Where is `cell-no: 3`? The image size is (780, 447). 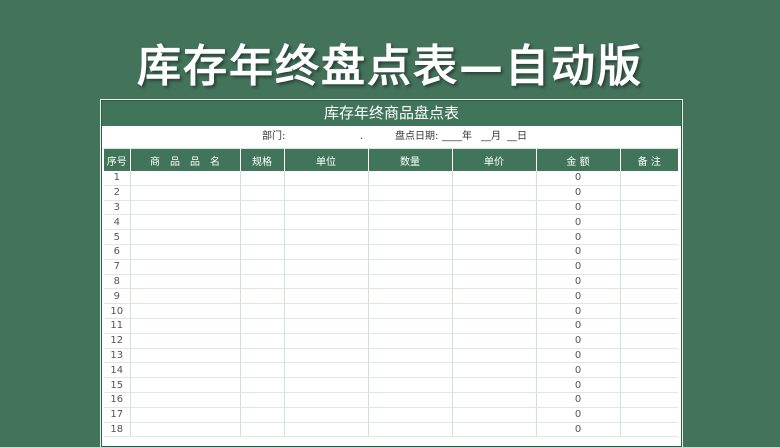
cell-no: 3 is located at coordinates (117, 208).